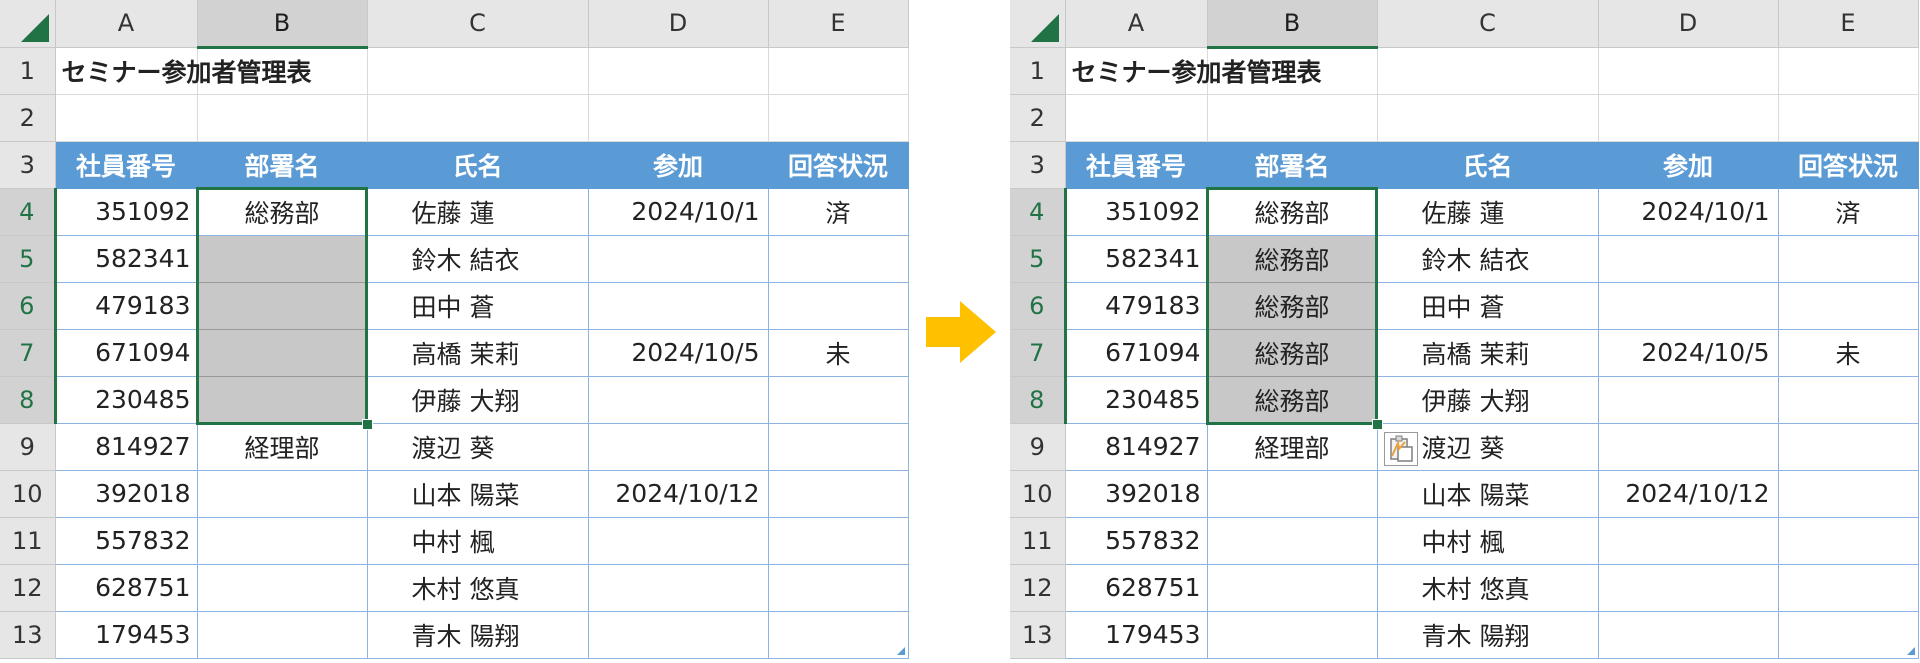 The height and width of the screenshot is (663, 1920). What do you see at coordinates (28, 494) in the screenshot?
I see `row-header-10: 10` at bounding box center [28, 494].